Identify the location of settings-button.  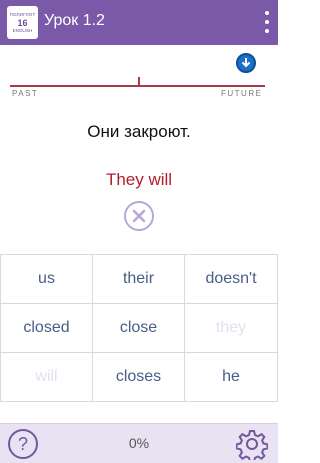
(252, 445).